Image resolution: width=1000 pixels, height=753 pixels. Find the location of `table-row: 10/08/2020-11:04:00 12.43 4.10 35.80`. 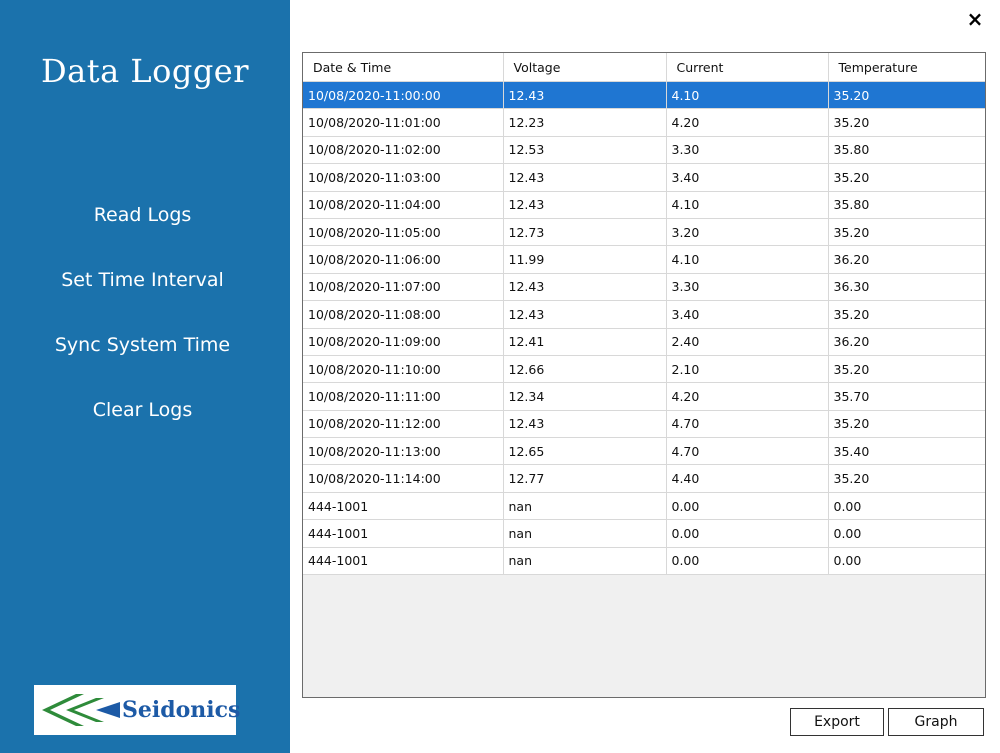

table-row: 10/08/2020-11:04:00 12.43 4.10 35.80 is located at coordinates (644, 205).